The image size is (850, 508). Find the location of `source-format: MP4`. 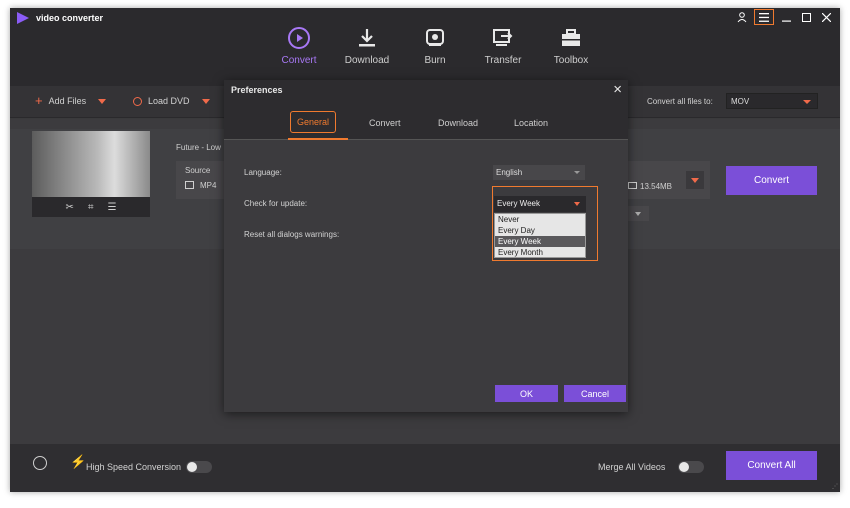

source-format: MP4 is located at coordinates (208, 185).